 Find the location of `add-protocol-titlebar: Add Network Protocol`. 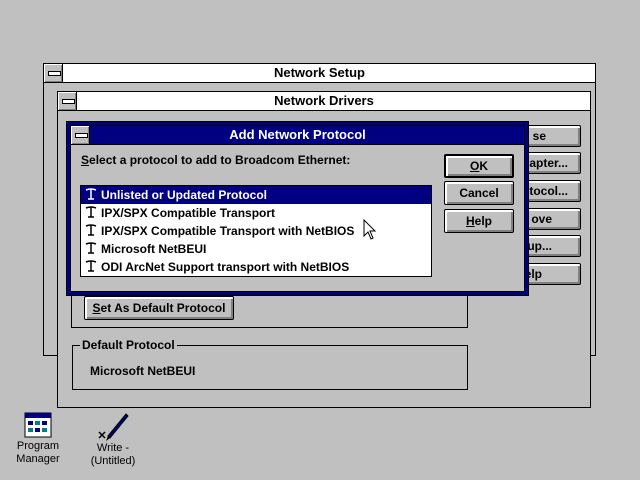

add-protocol-titlebar: Add Network Protocol is located at coordinates (297, 135).